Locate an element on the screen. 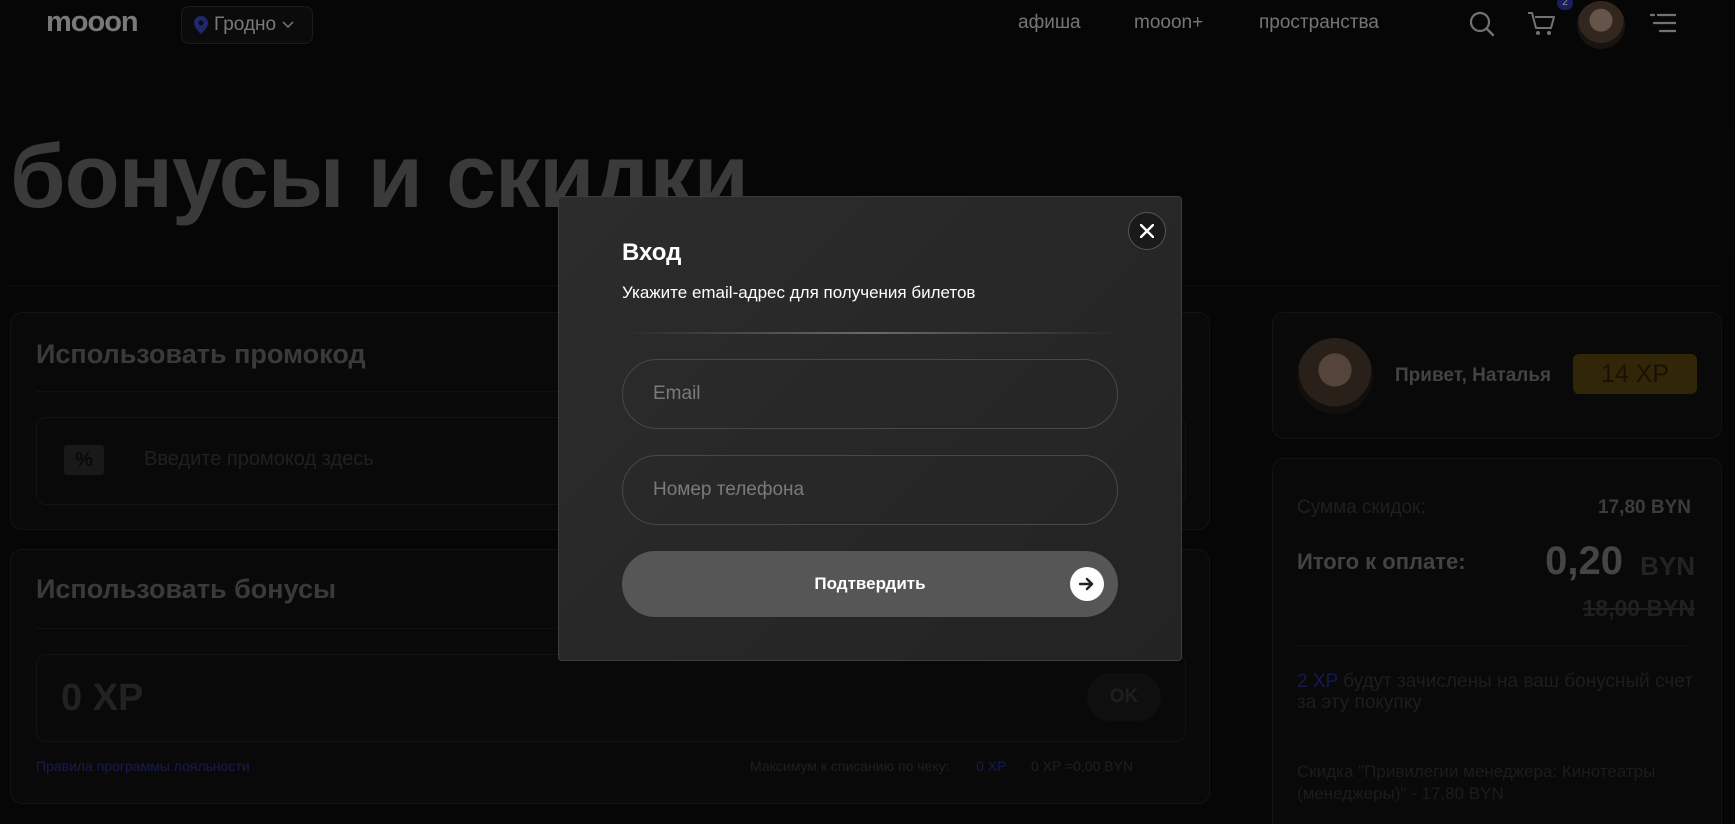 The width and height of the screenshot is (1735, 824). close-icon is located at coordinates (1147, 231).